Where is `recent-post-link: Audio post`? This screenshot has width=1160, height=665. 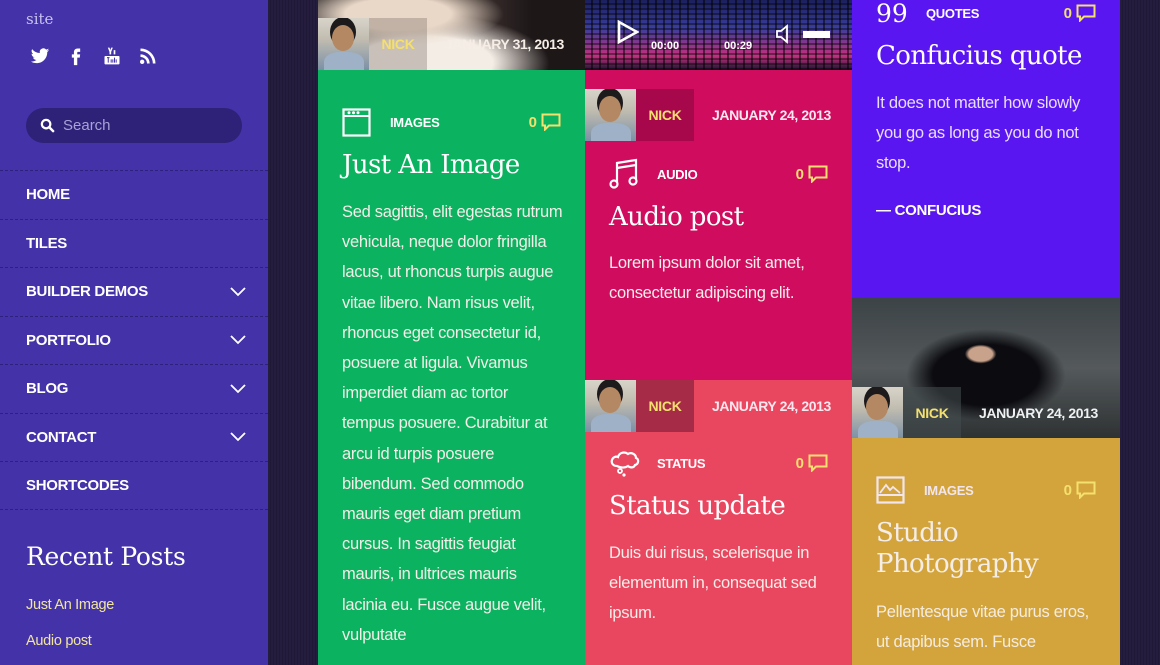
recent-post-link: Audio post is located at coordinates (70, 649).